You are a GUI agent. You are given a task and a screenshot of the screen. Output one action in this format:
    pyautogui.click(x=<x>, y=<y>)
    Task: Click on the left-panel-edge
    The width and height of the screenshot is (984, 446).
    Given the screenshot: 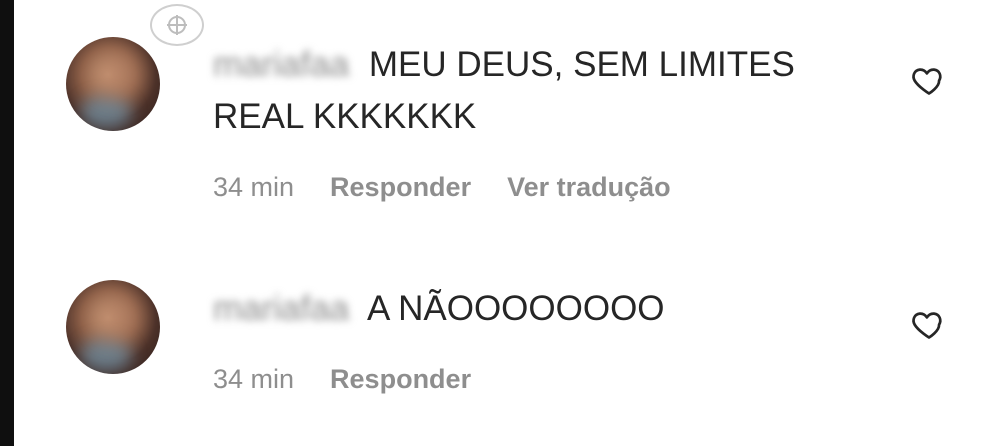 What is the action you would take?
    pyautogui.click(x=7, y=223)
    